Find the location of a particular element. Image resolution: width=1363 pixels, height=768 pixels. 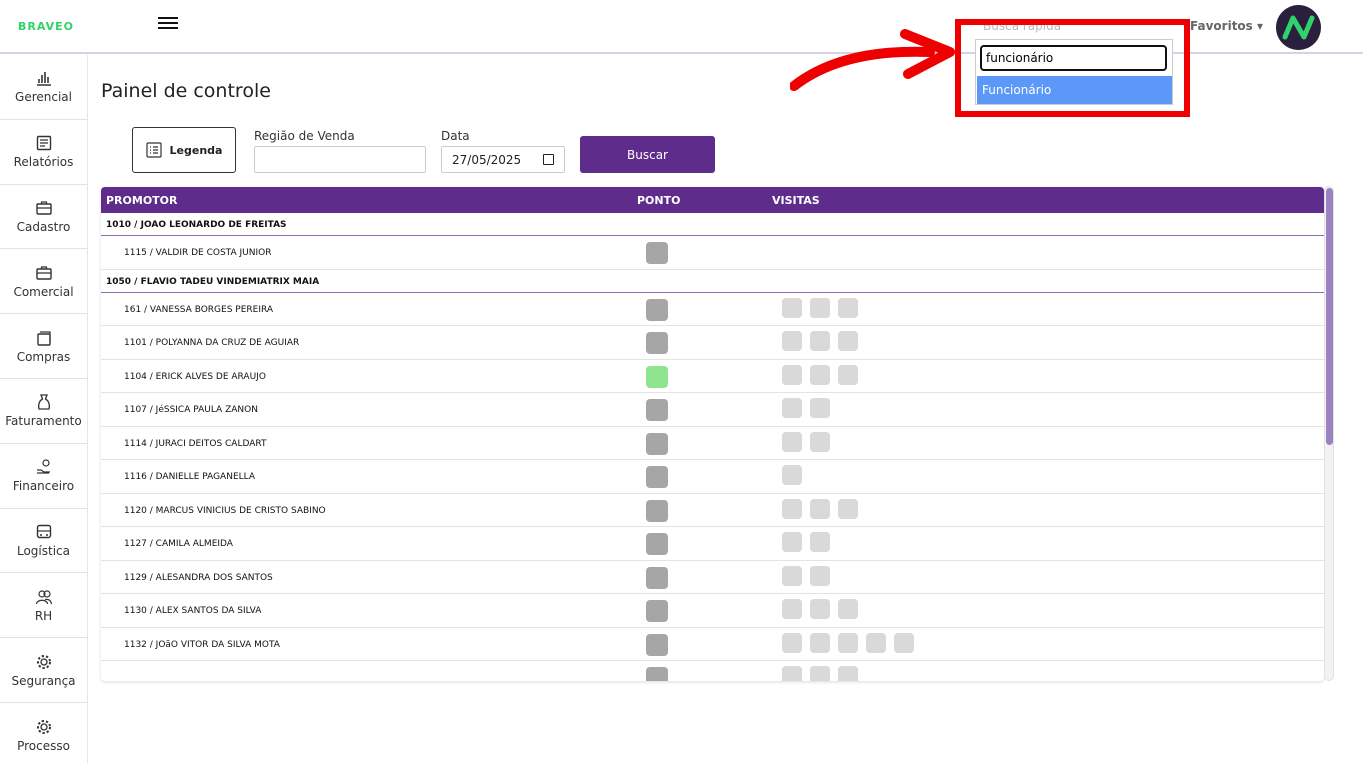

header-ponto: PONTO is located at coordinates (659, 200).